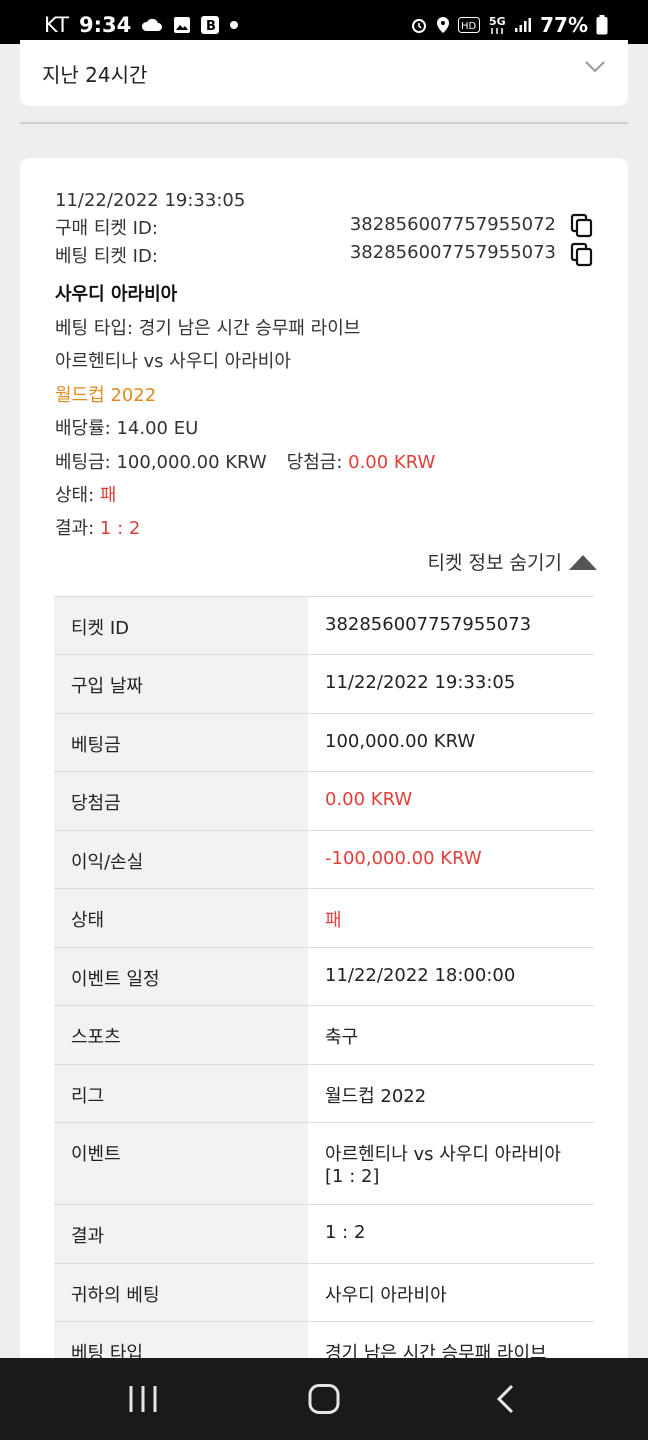 This screenshot has width=648, height=1440. Describe the element at coordinates (451, 742) in the screenshot. I see `detail-value: 100,000.00 KRW` at that location.